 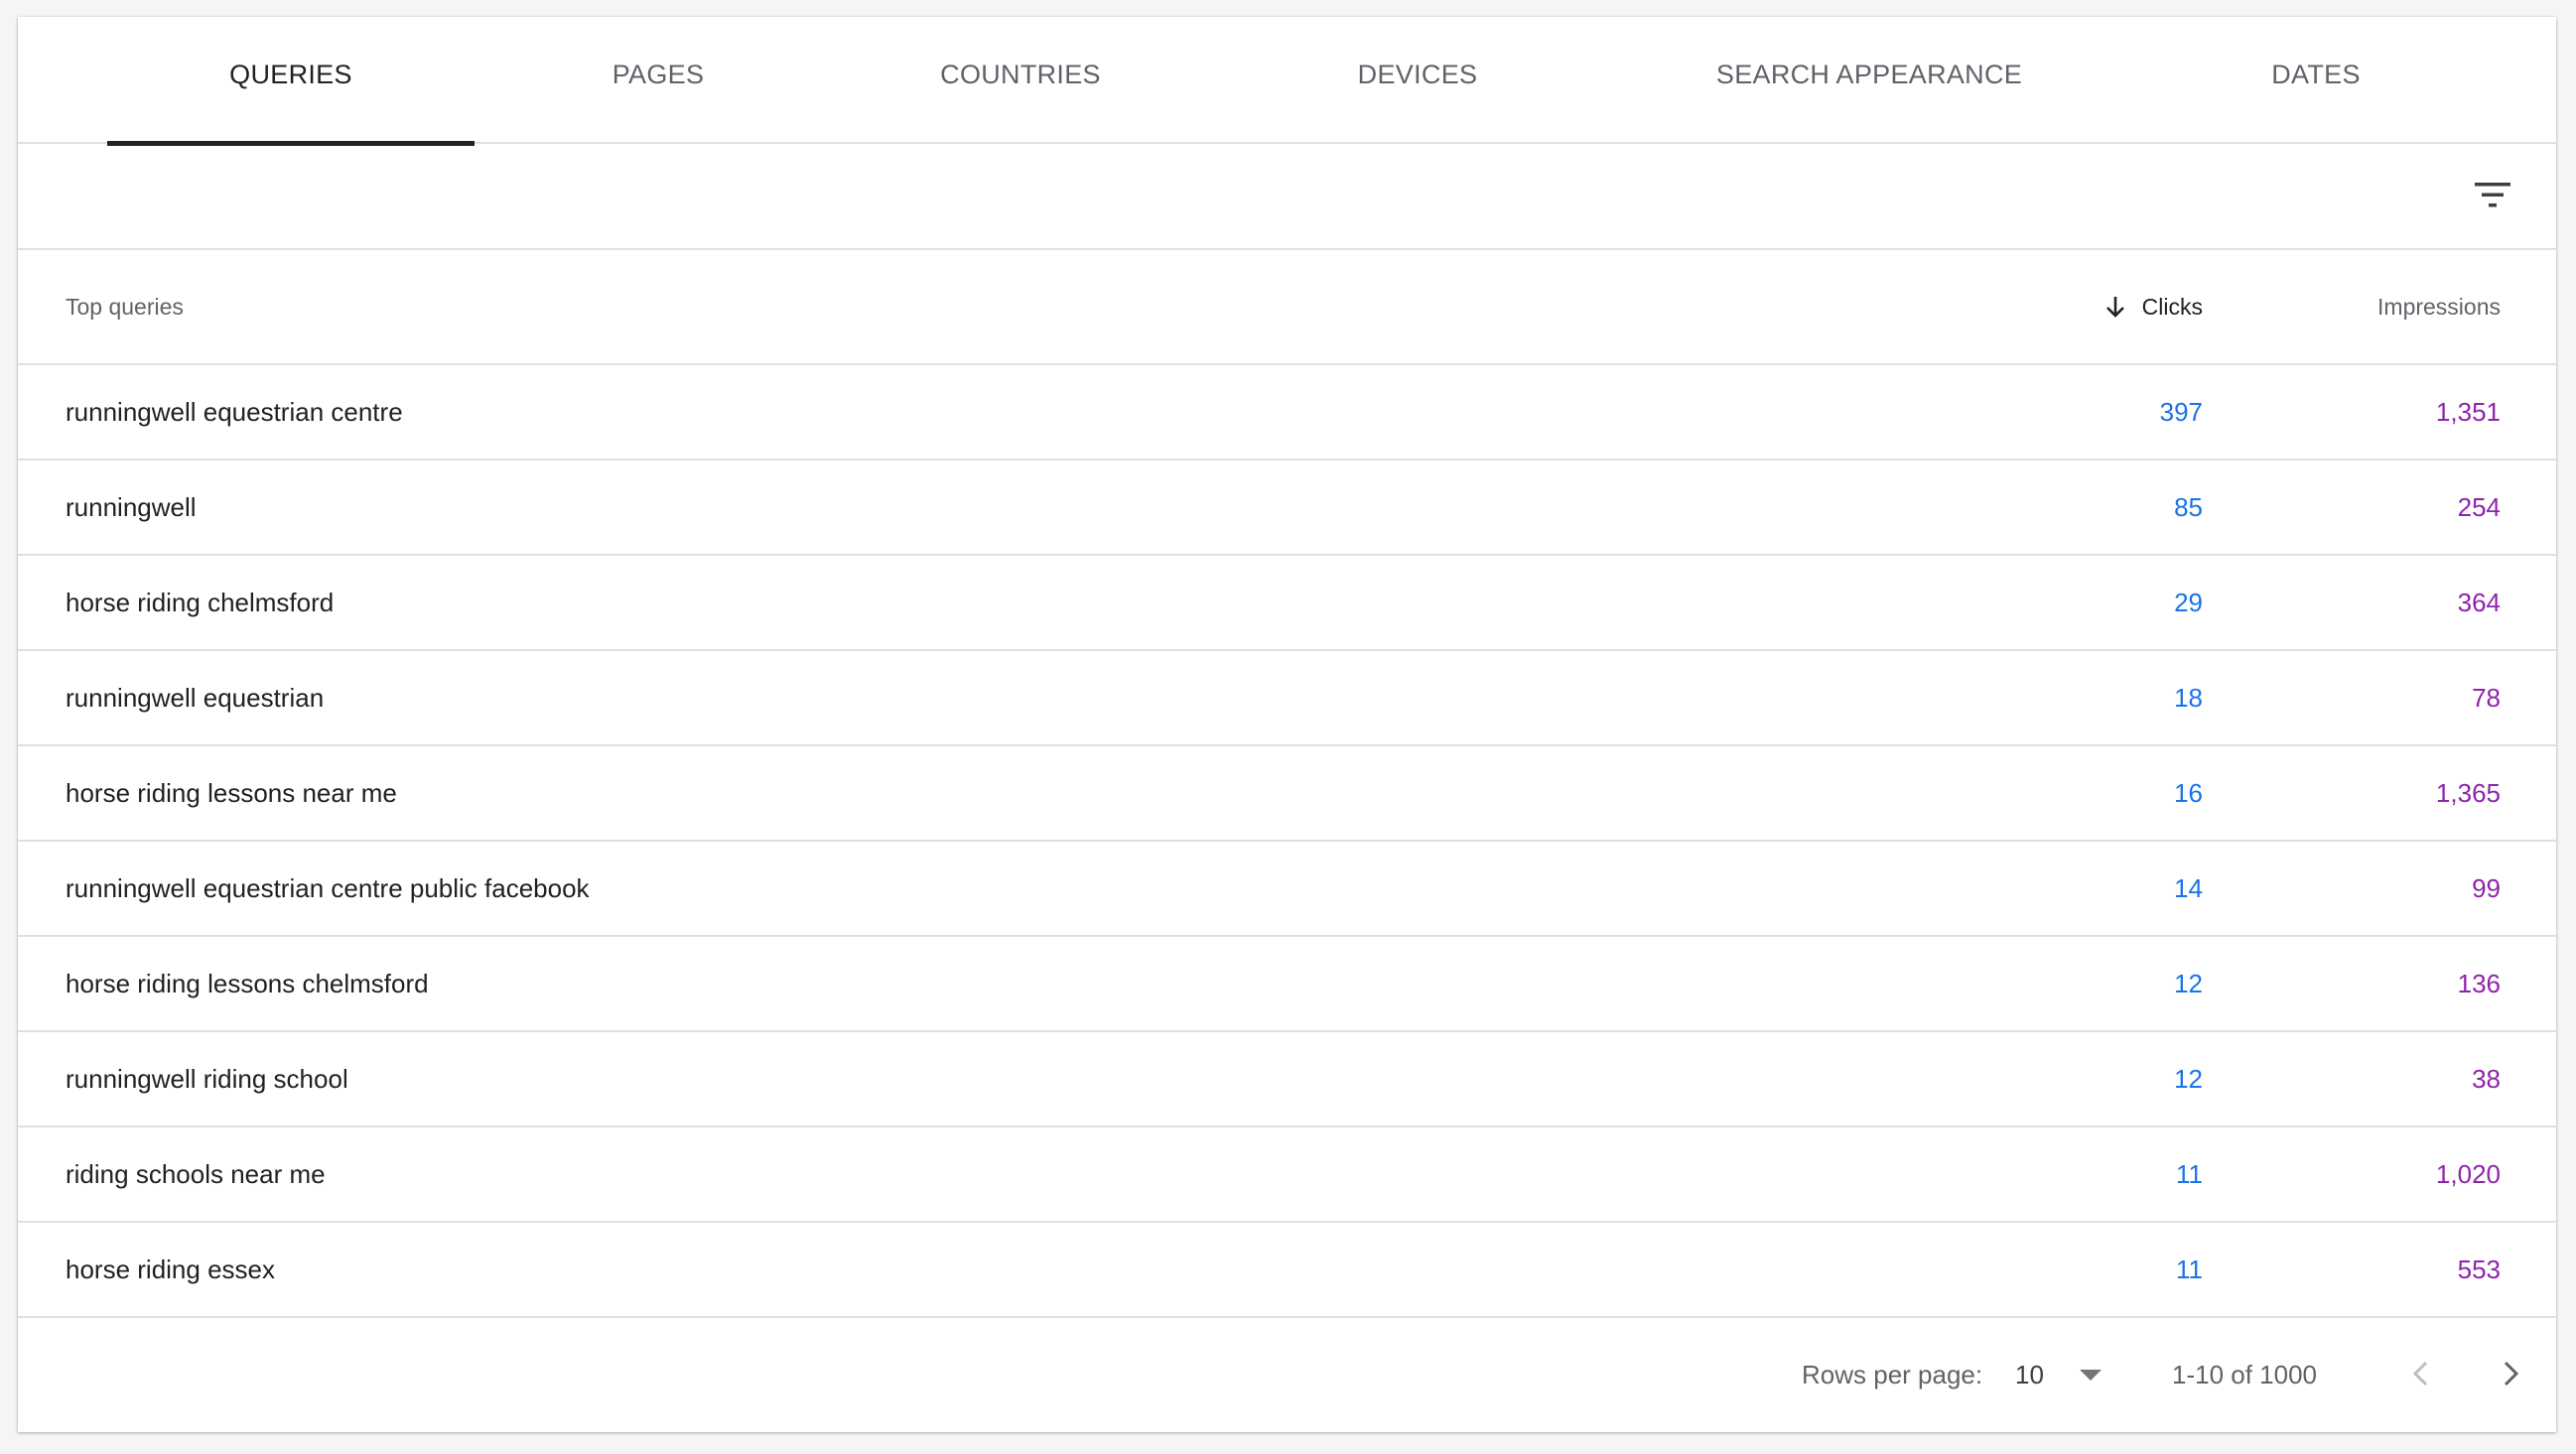 I want to click on tab-search-appearance: SEARCH APPEARANCE, so click(x=1869, y=81).